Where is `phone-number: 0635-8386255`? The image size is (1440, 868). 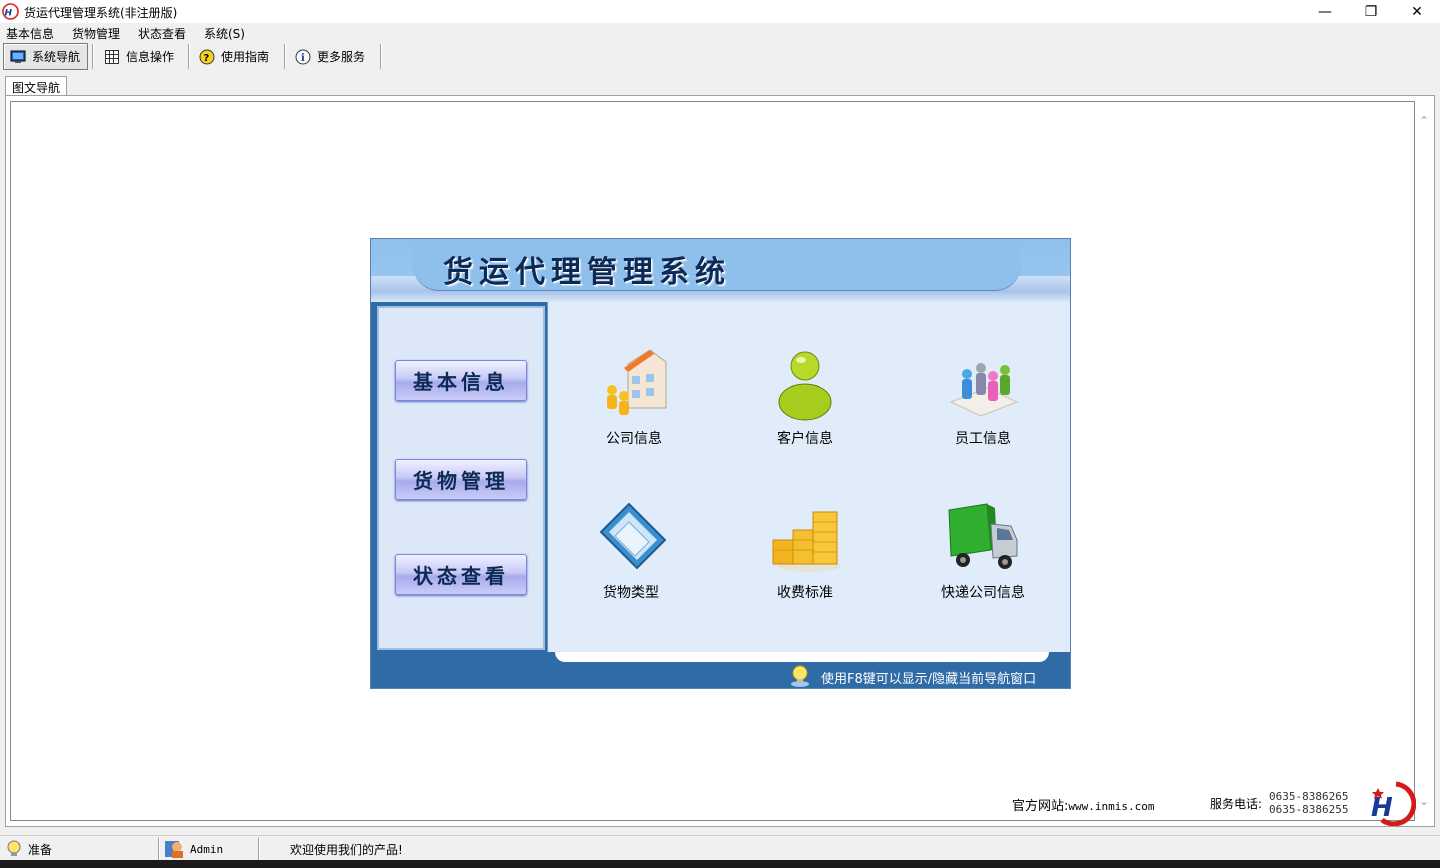
phone-number: 0635-8386255 is located at coordinates (1309, 809).